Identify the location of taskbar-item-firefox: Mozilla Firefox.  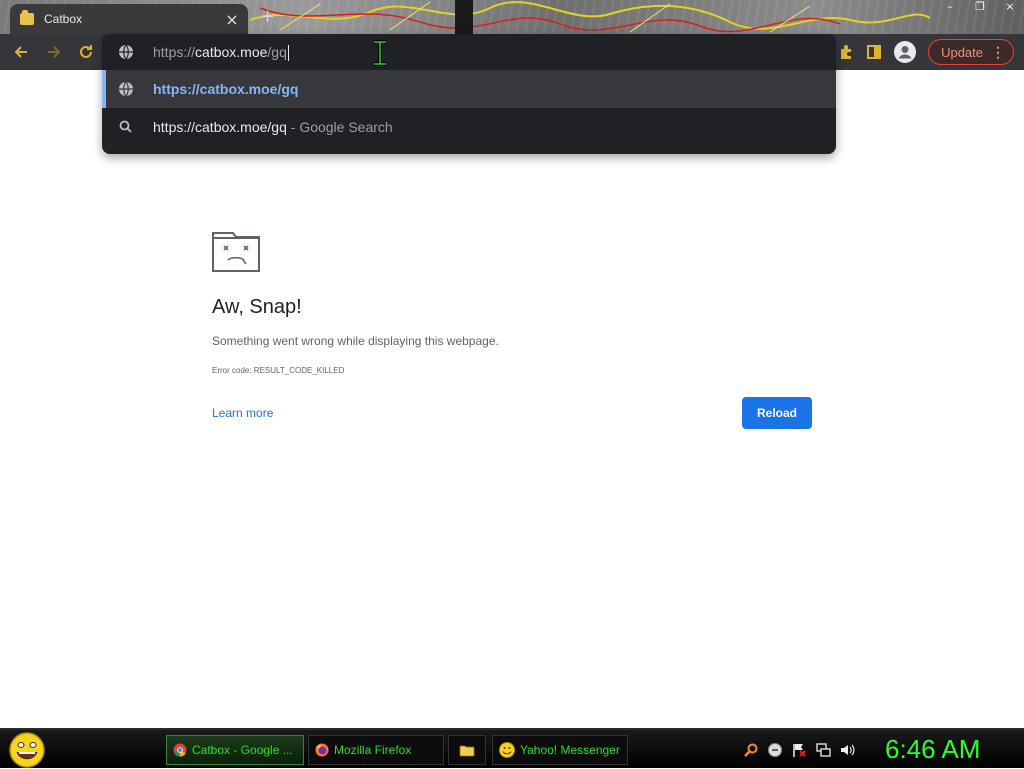
(376, 750).